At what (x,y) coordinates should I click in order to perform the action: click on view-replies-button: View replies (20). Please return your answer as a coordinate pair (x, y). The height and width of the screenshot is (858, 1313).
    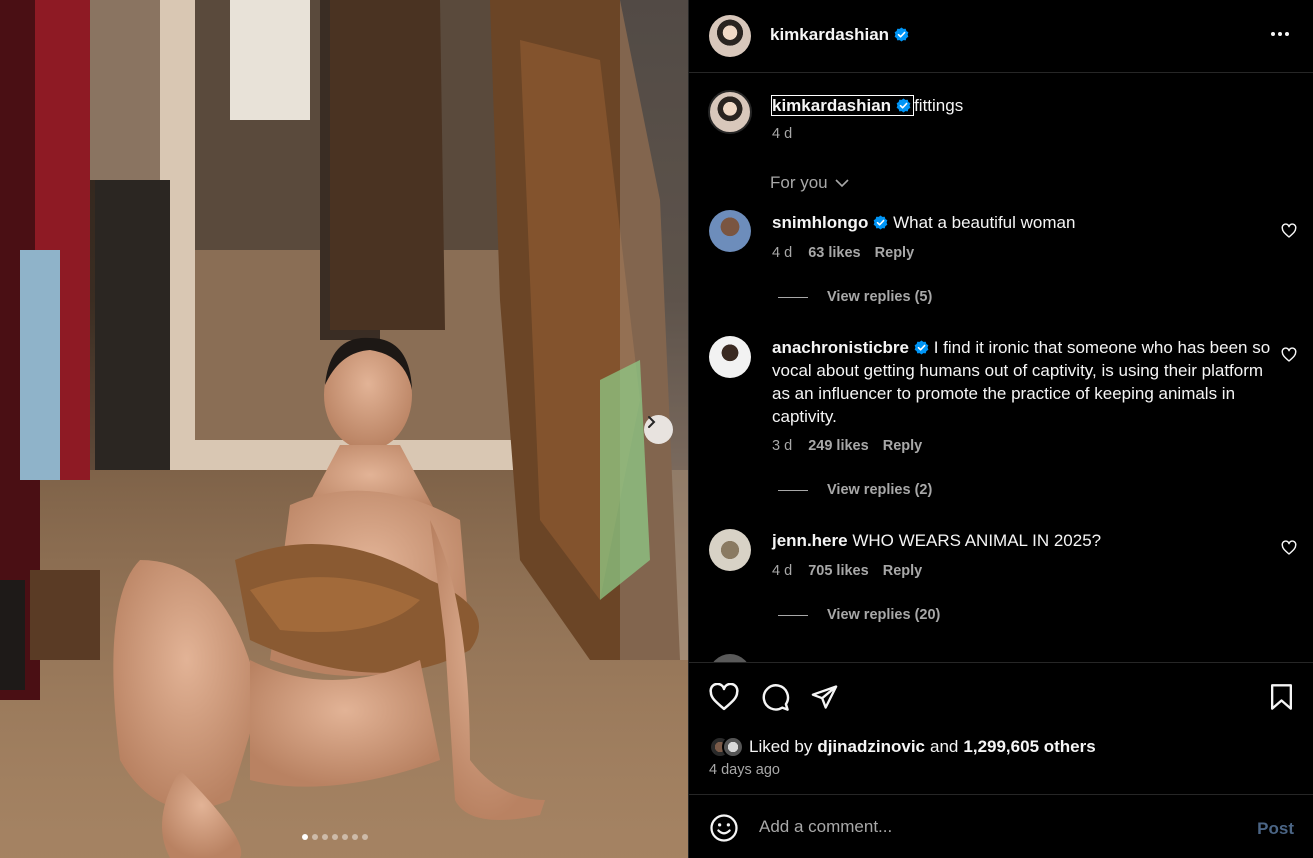
    Looking at the image, I should click on (859, 615).